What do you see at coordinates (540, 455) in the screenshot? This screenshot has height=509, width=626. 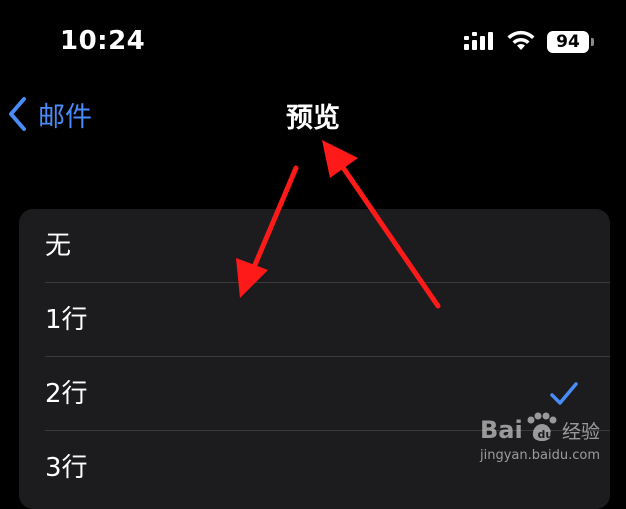 I see `watermark-url: jingyan.baidu.com` at bounding box center [540, 455].